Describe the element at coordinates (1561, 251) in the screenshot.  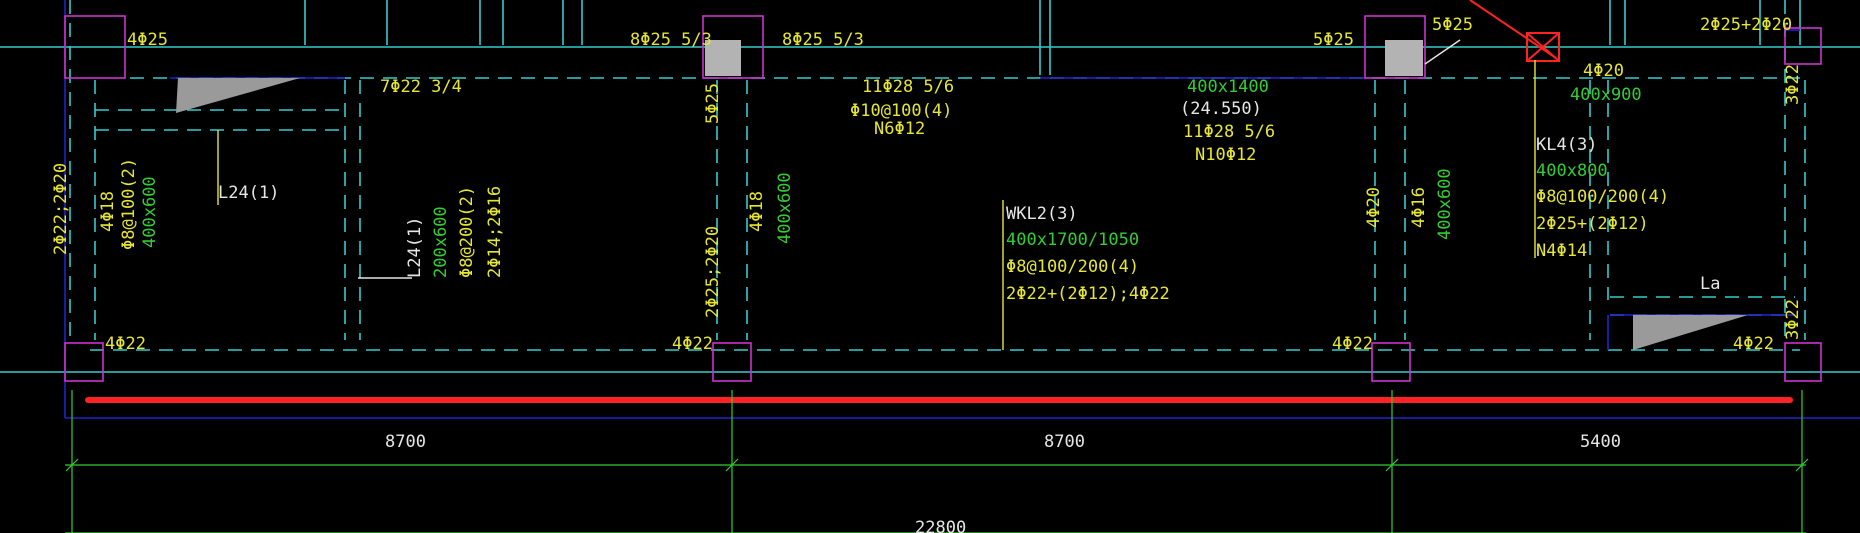
I see `label-n4: N4Φ14` at that location.